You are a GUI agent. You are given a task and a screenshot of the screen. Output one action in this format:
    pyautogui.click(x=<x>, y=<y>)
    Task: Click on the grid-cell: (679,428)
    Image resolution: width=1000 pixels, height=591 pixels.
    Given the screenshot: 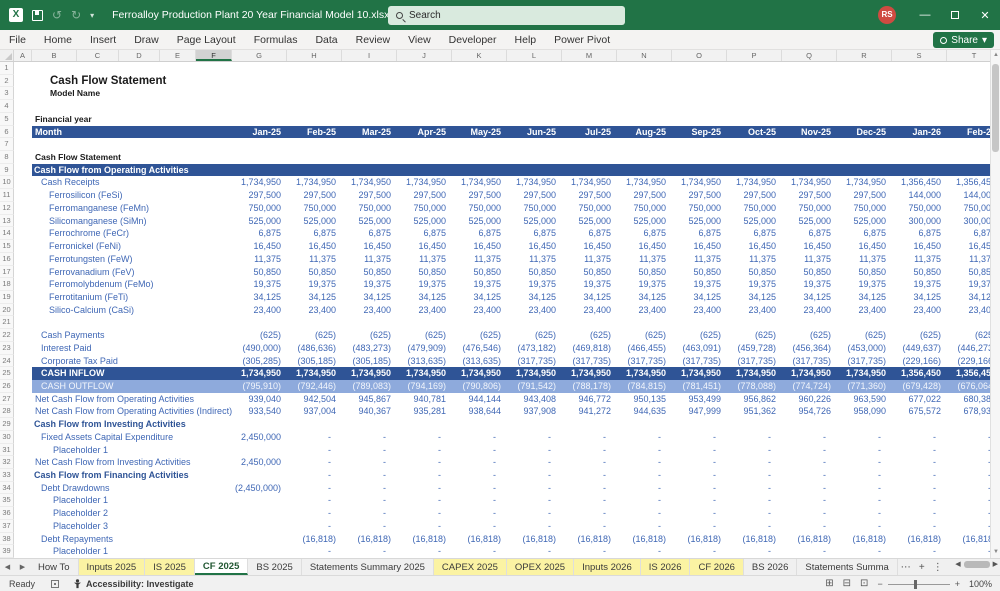 What is the action you would take?
    pyautogui.click(x=919, y=386)
    